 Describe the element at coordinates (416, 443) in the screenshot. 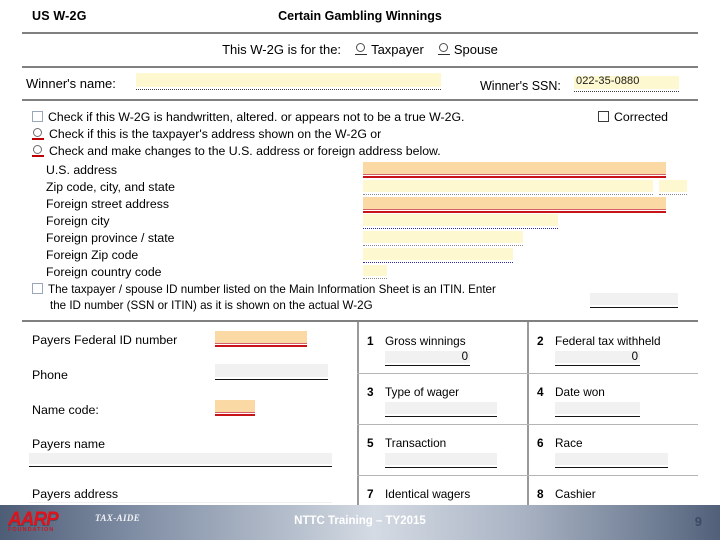

I see `box-5-label: Transaction` at that location.